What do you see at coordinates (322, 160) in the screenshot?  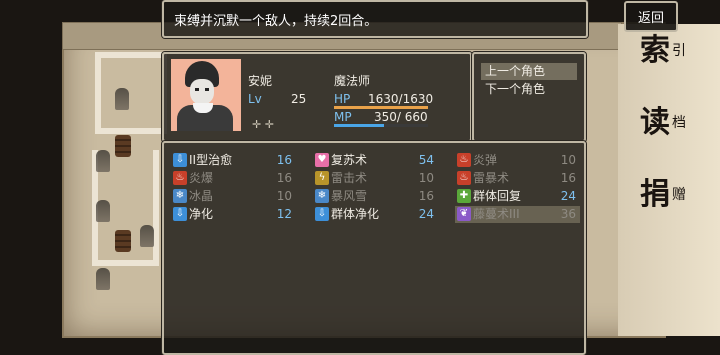 I see `heart-icon: ♥` at bounding box center [322, 160].